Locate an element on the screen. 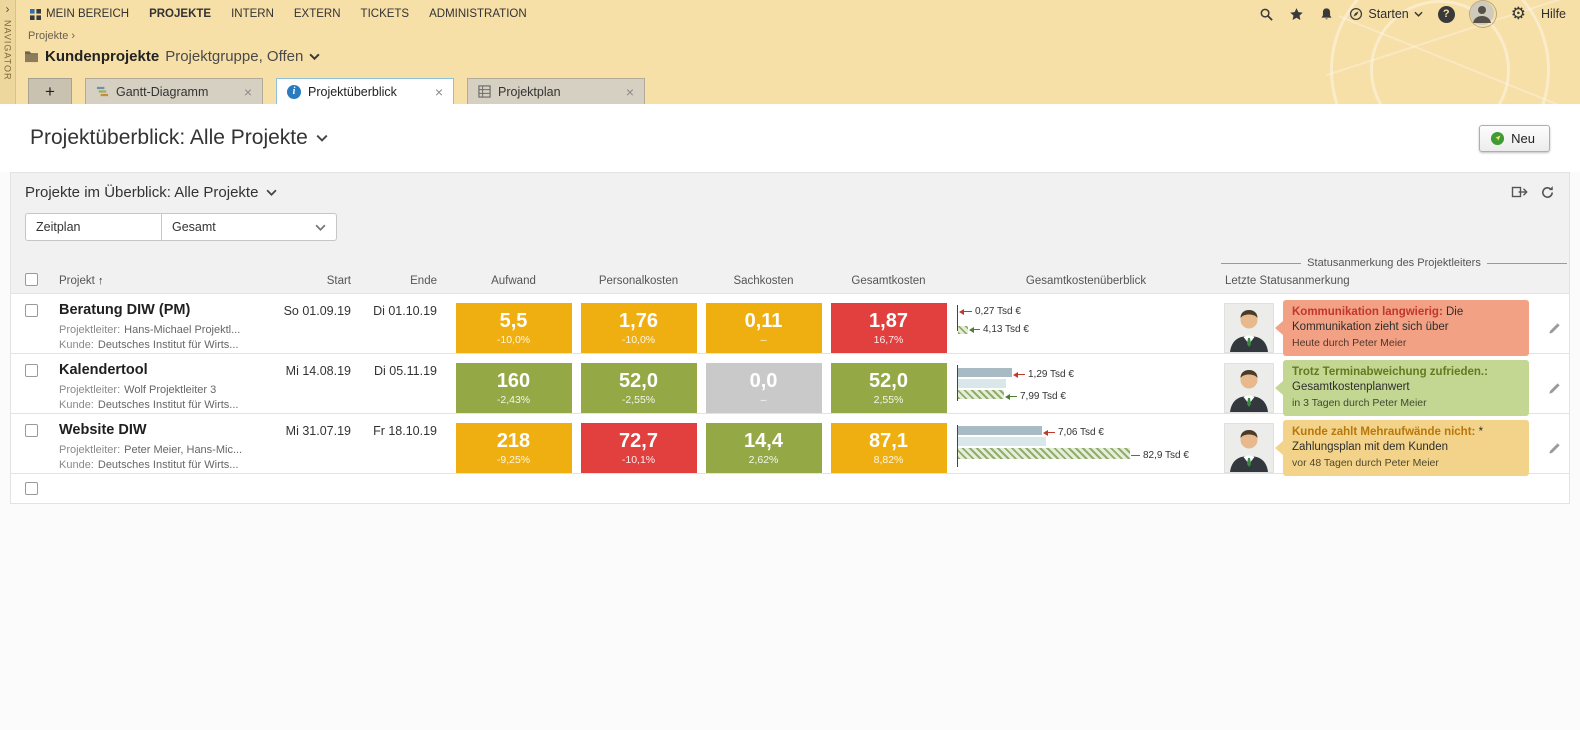  col-header-aufwand: Aufwand is located at coordinates (513, 281).